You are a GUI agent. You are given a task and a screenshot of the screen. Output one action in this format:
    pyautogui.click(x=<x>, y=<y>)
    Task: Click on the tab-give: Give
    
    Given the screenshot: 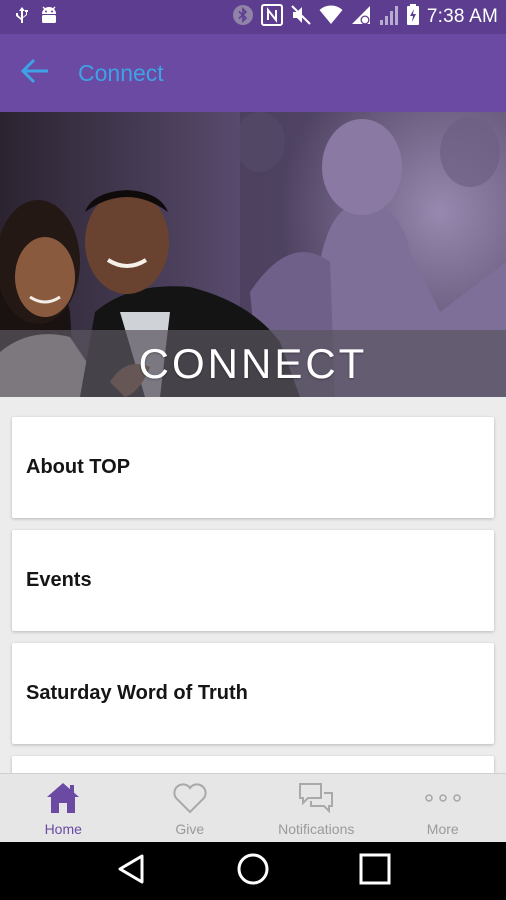 What is the action you would take?
    pyautogui.click(x=190, y=808)
    